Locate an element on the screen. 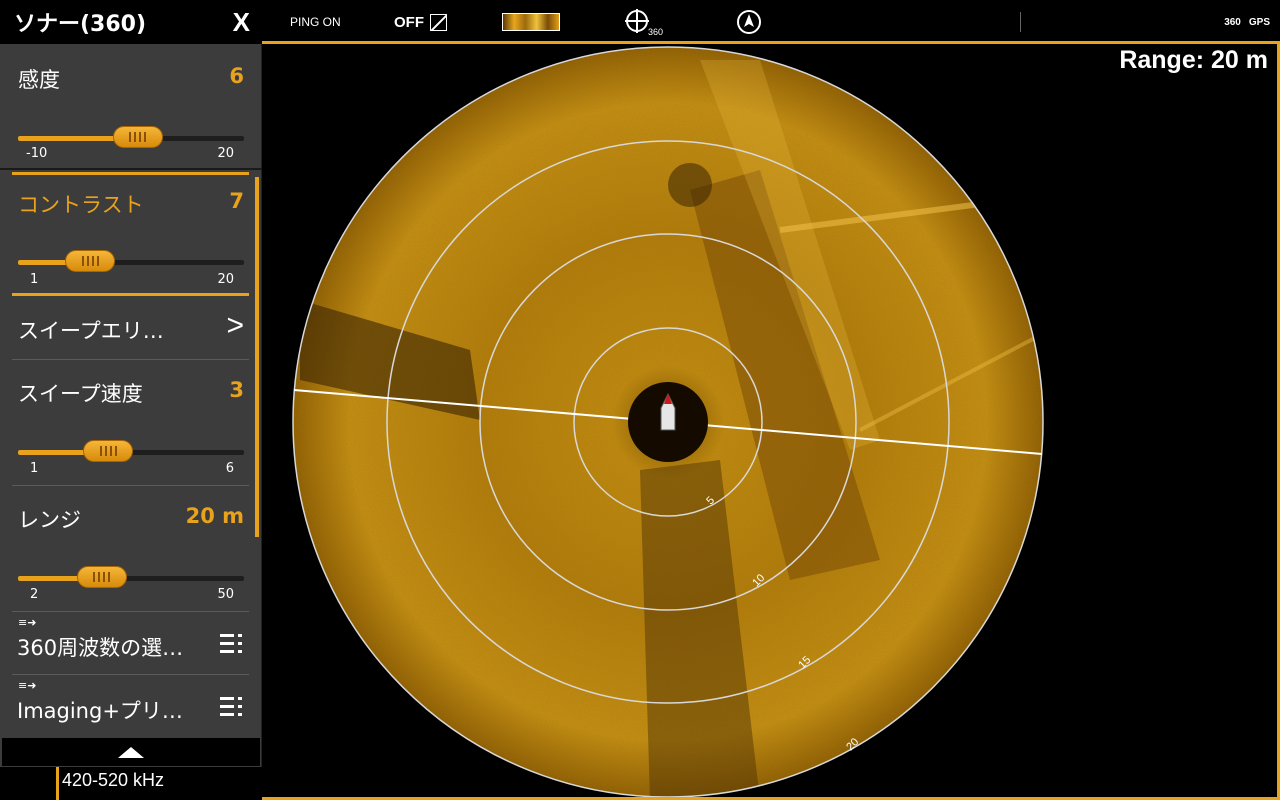  overlay-off-toggle: OFF is located at coordinates (420, 22).